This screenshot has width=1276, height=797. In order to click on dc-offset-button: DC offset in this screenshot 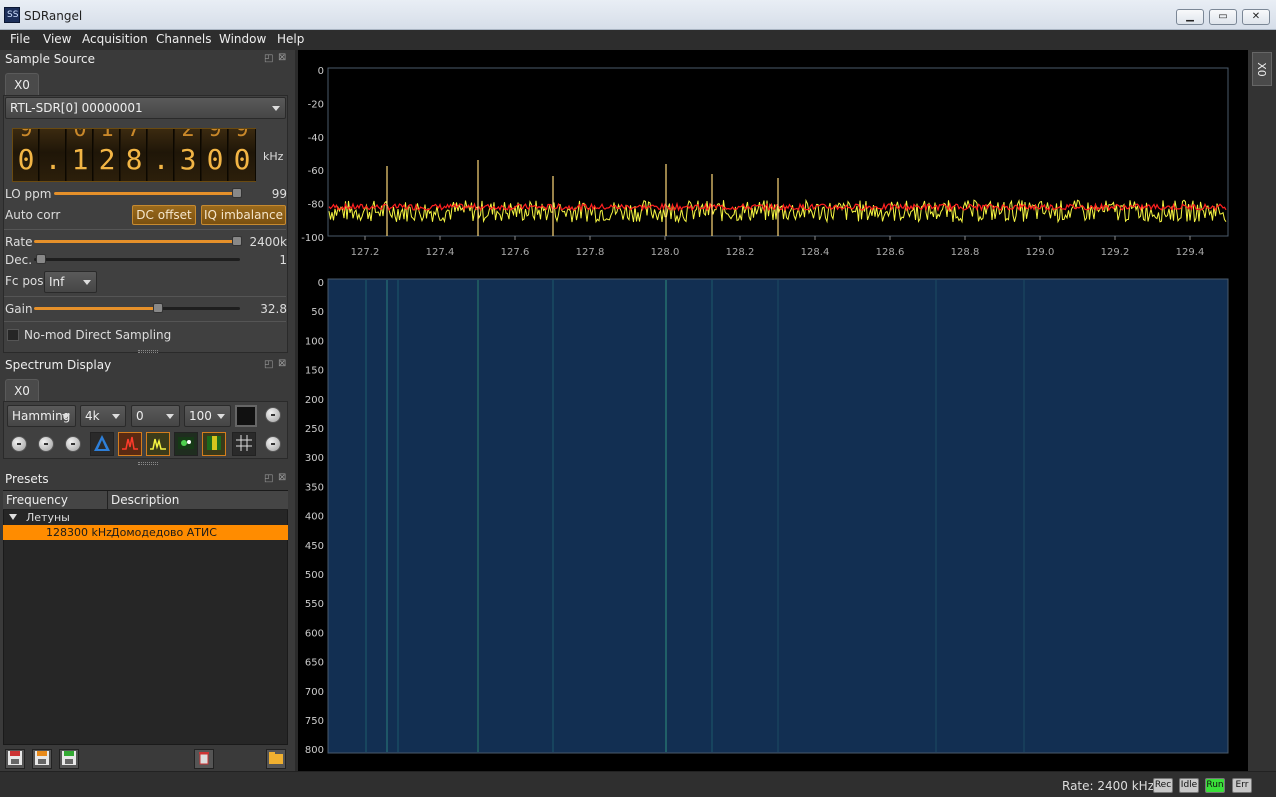, I will do `click(164, 215)`.